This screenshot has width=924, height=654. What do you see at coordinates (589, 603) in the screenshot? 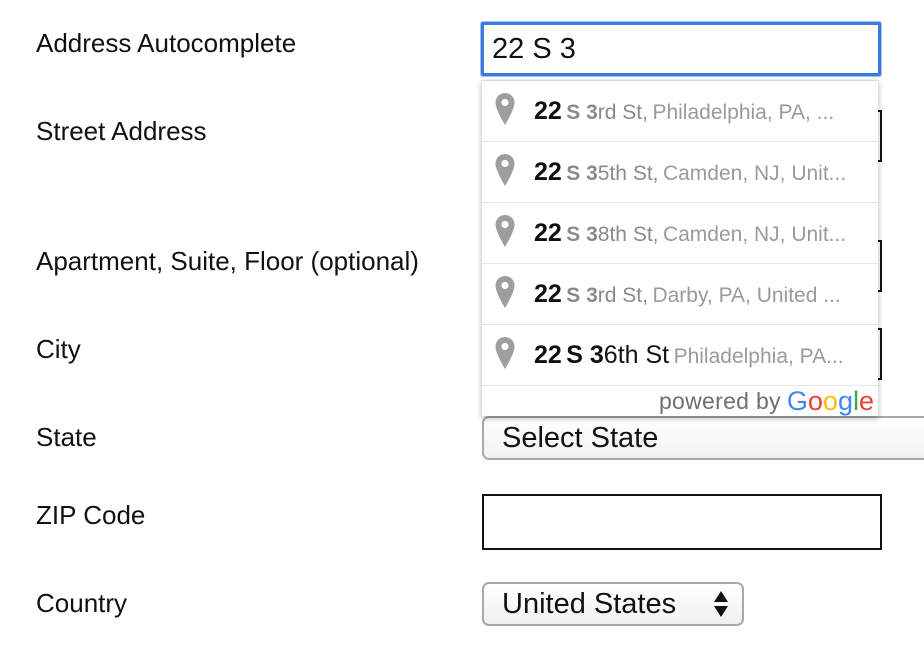
I see `country-select-value: United States` at bounding box center [589, 603].